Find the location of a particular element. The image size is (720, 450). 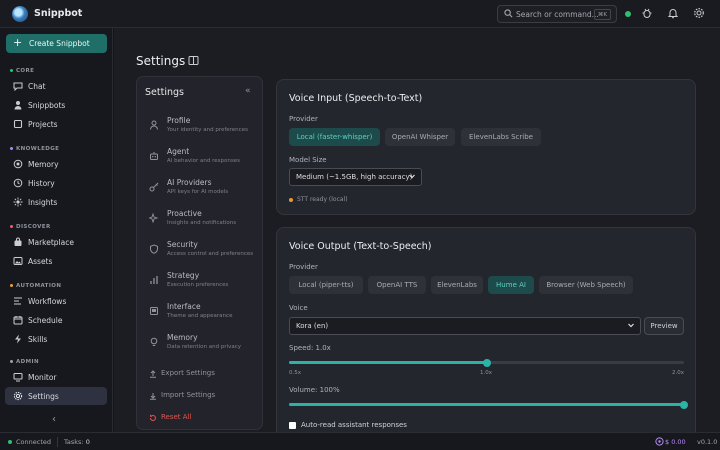

settings-nav-item-strategy: Strategy Execution preferences is located at coordinates (200, 283).